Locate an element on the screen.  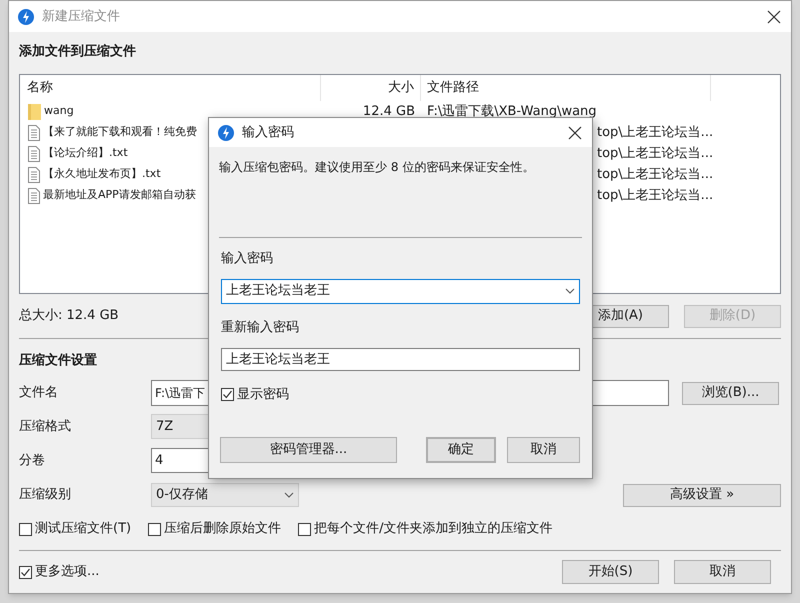
section-heading: 压缩文件设置 is located at coordinates (58, 361).